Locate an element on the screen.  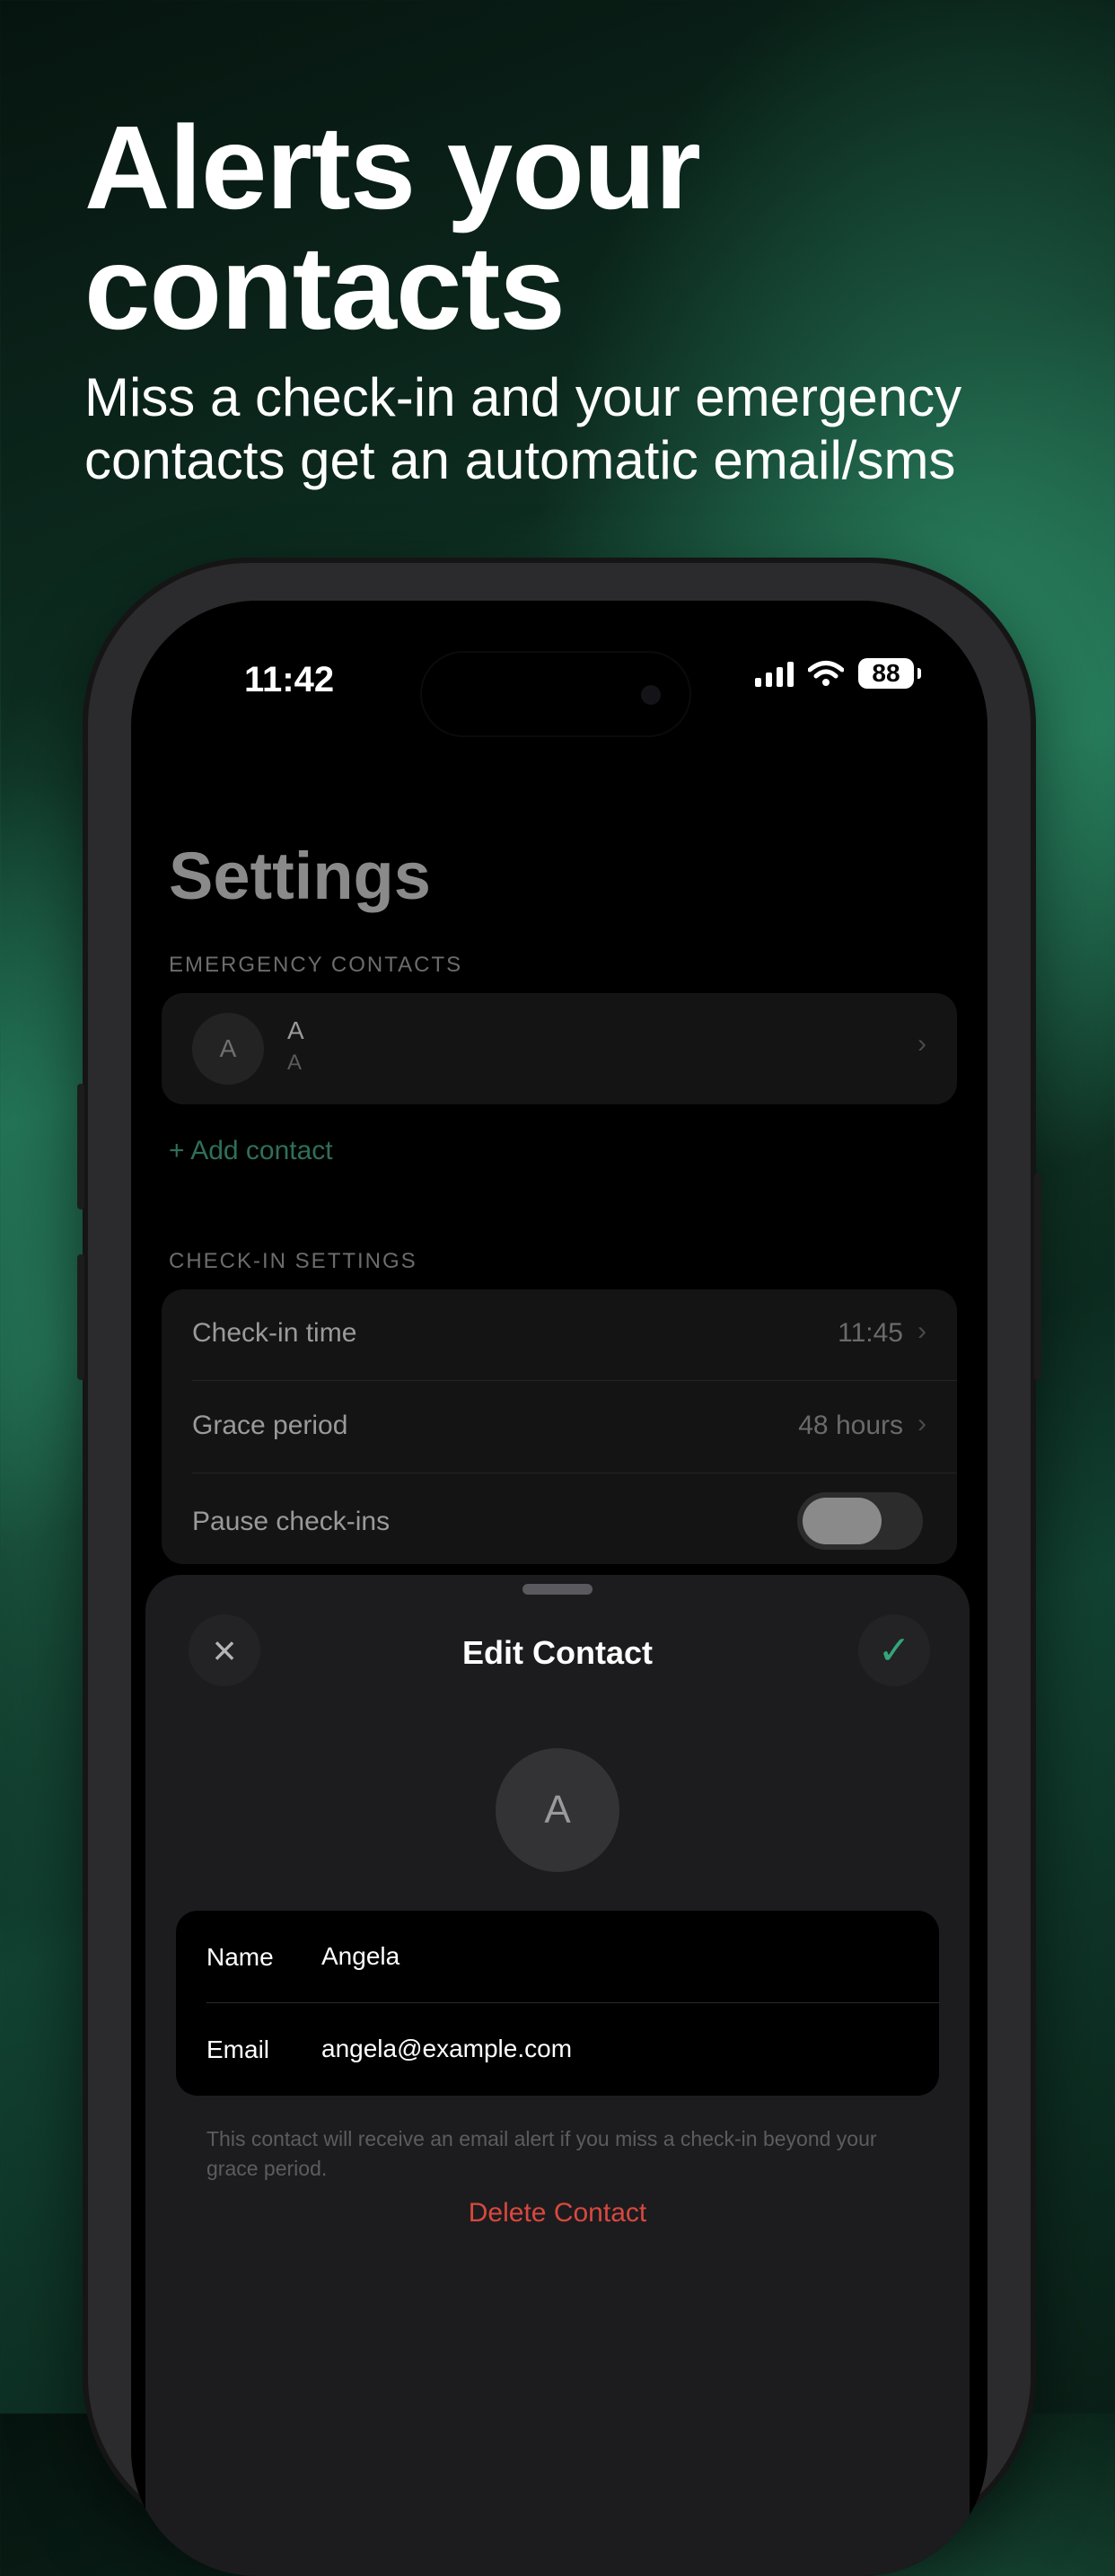
contact-subtitle: A is located at coordinates (295, 1063).